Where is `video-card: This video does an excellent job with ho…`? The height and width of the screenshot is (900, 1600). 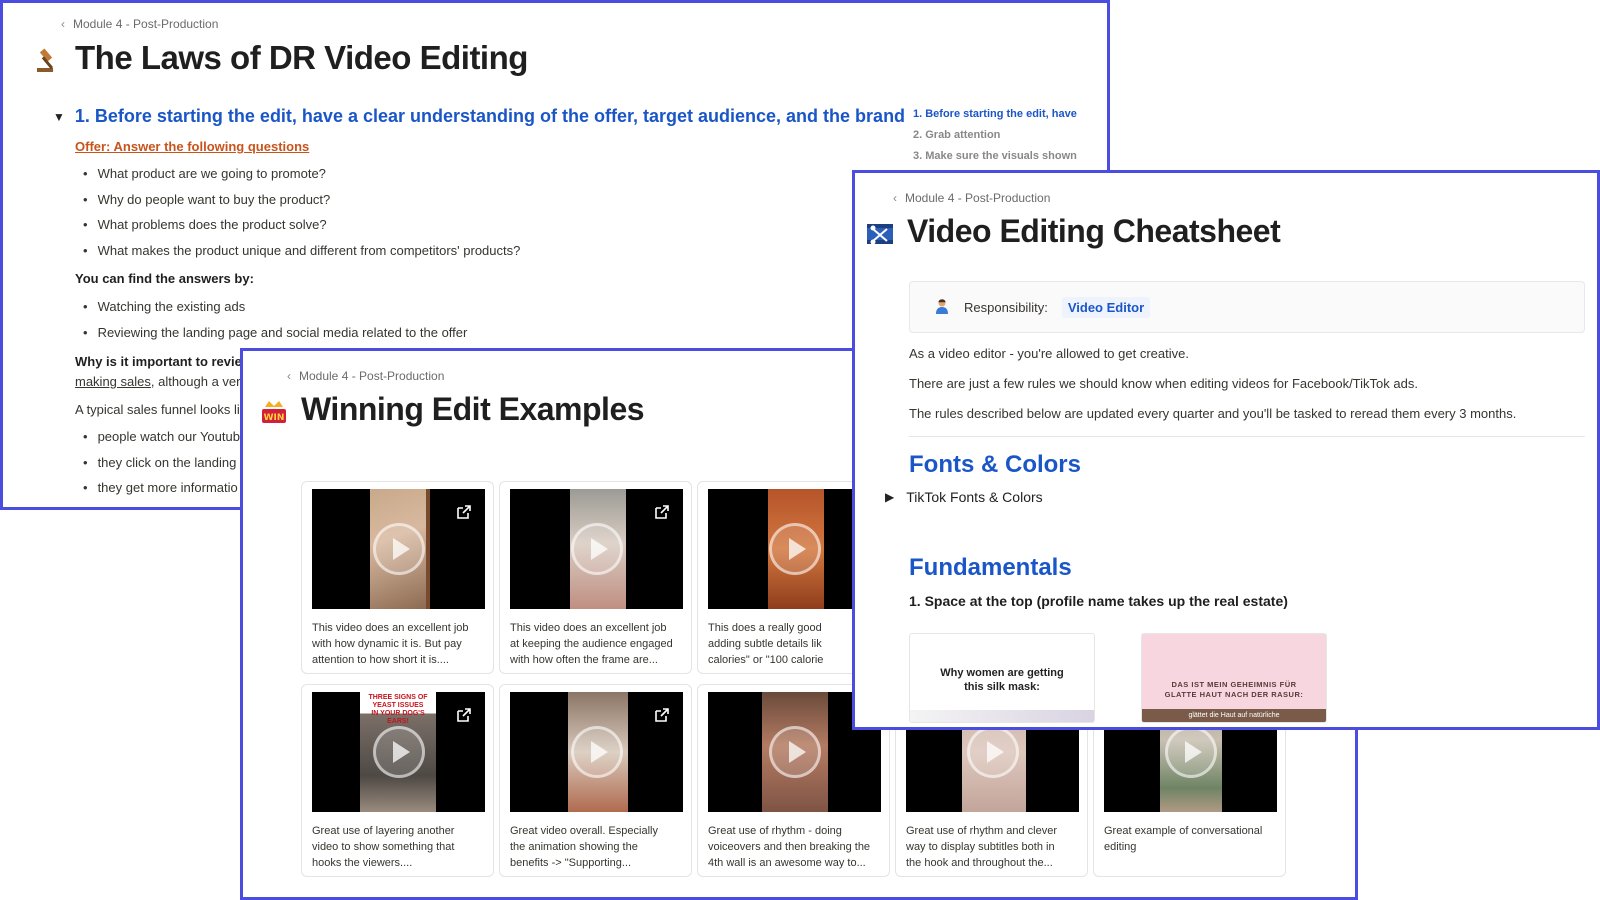
video-card: This video does an excellent job with ho… is located at coordinates (397, 577).